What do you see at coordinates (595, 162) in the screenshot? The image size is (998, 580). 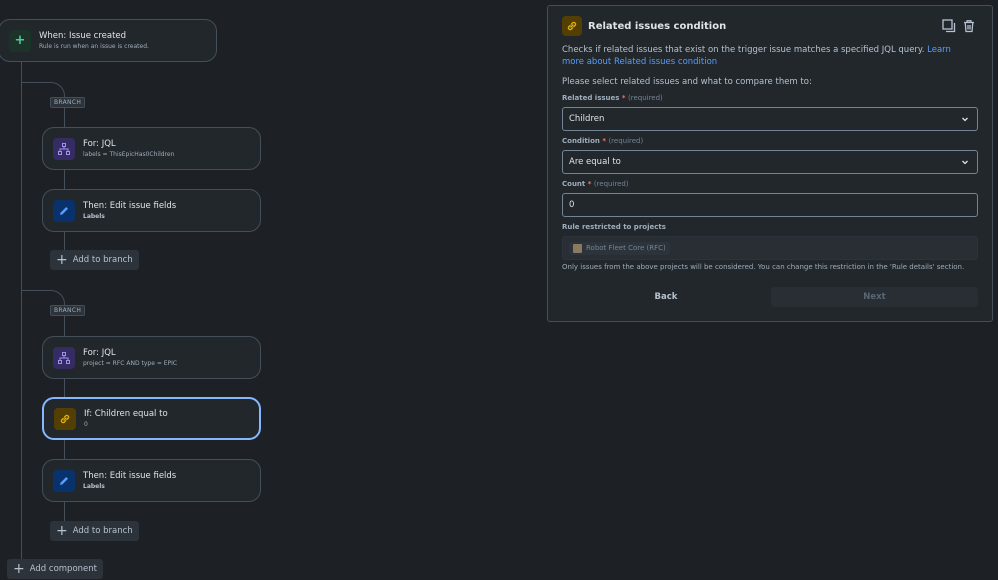 I see `condition-value: Are equal to` at bounding box center [595, 162].